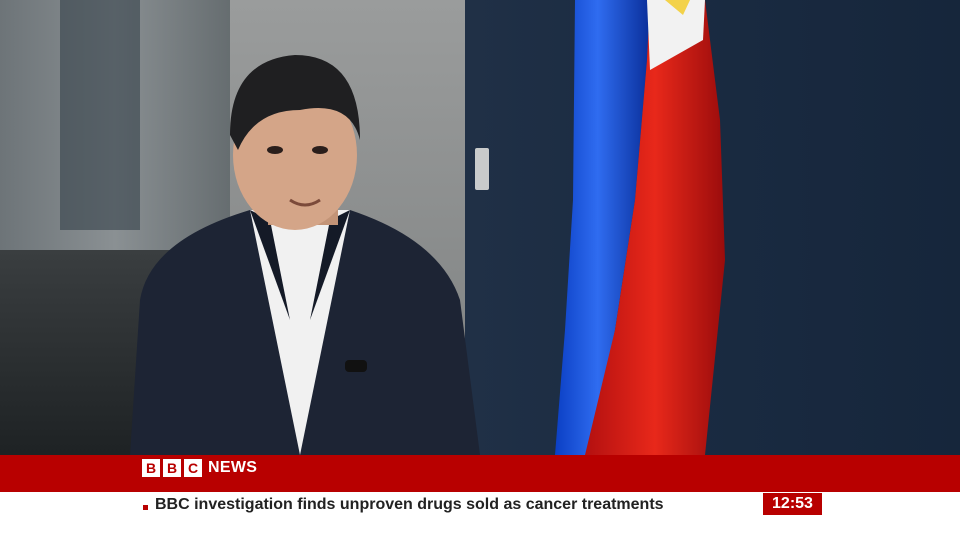  Describe the element at coordinates (792, 504) in the screenshot. I see `clock: 12:53` at that location.